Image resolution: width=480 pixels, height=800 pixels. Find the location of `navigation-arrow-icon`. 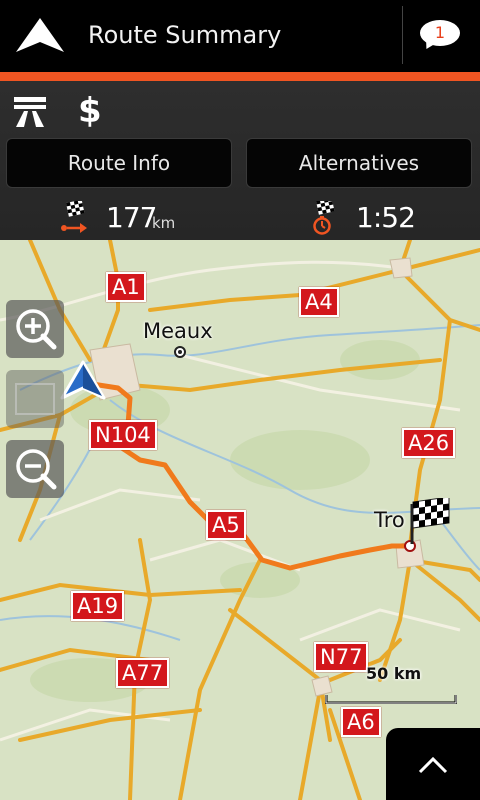

navigation-arrow-icon is located at coordinates (40, 36).